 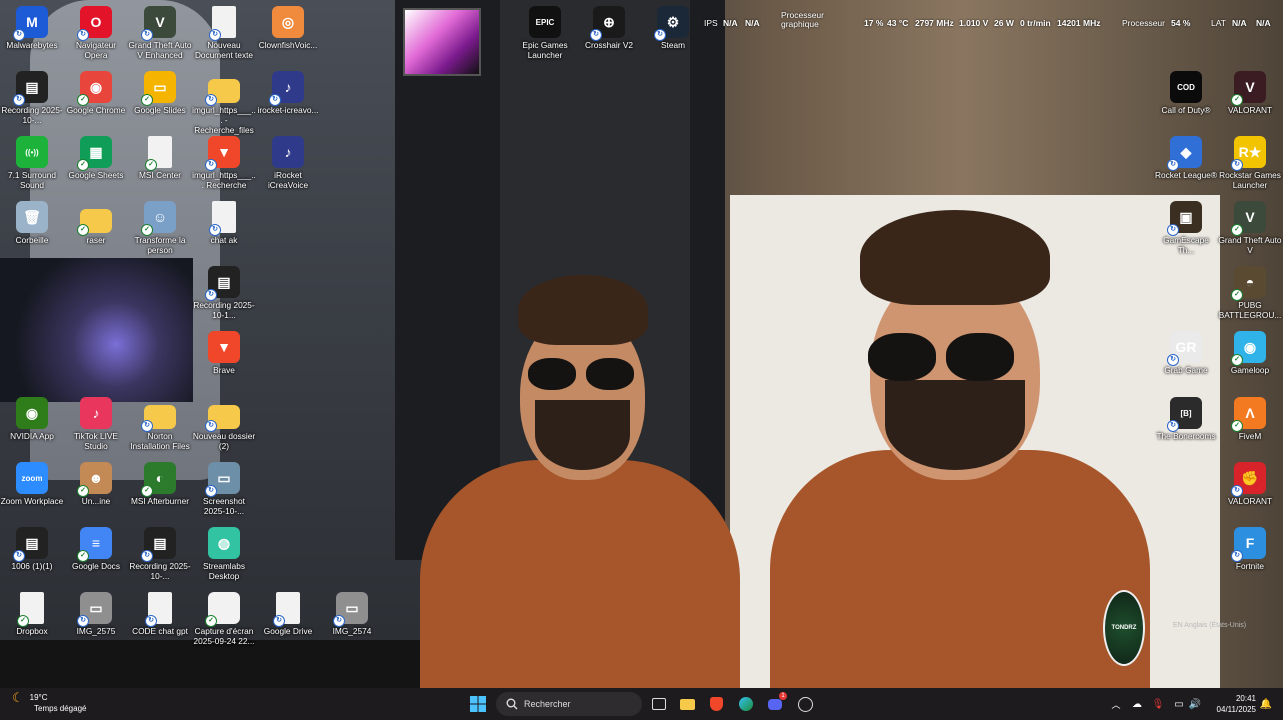 What do you see at coordinates (160, 158) in the screenshot?
I see `desktop-icon: ✓ MSI Center` at bounding box center [160, 158].